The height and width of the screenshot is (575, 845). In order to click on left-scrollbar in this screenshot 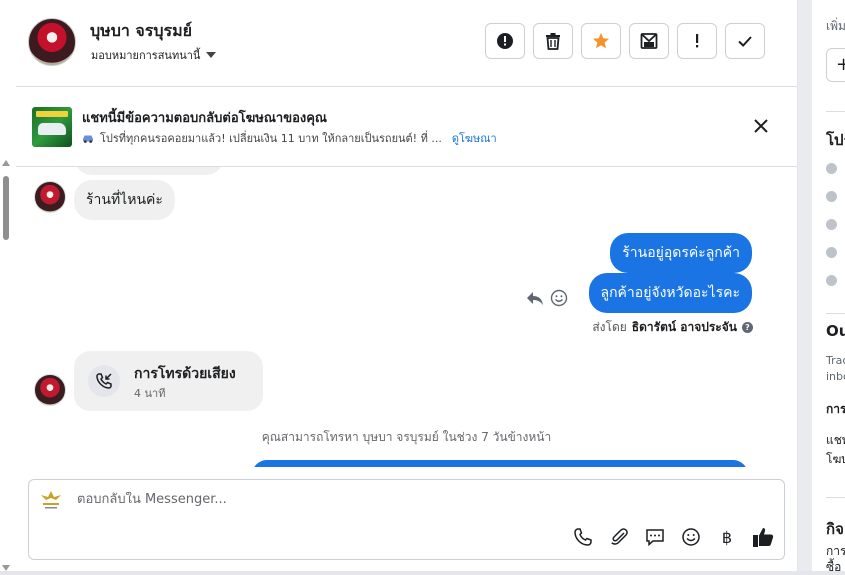, I will do `click(6, 367)`.